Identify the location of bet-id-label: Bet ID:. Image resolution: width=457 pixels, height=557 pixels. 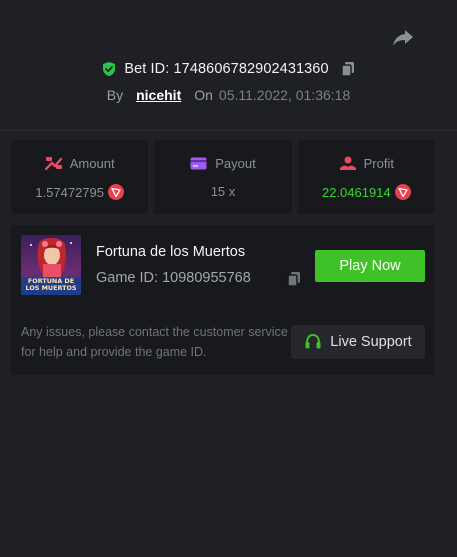
(147, 69).